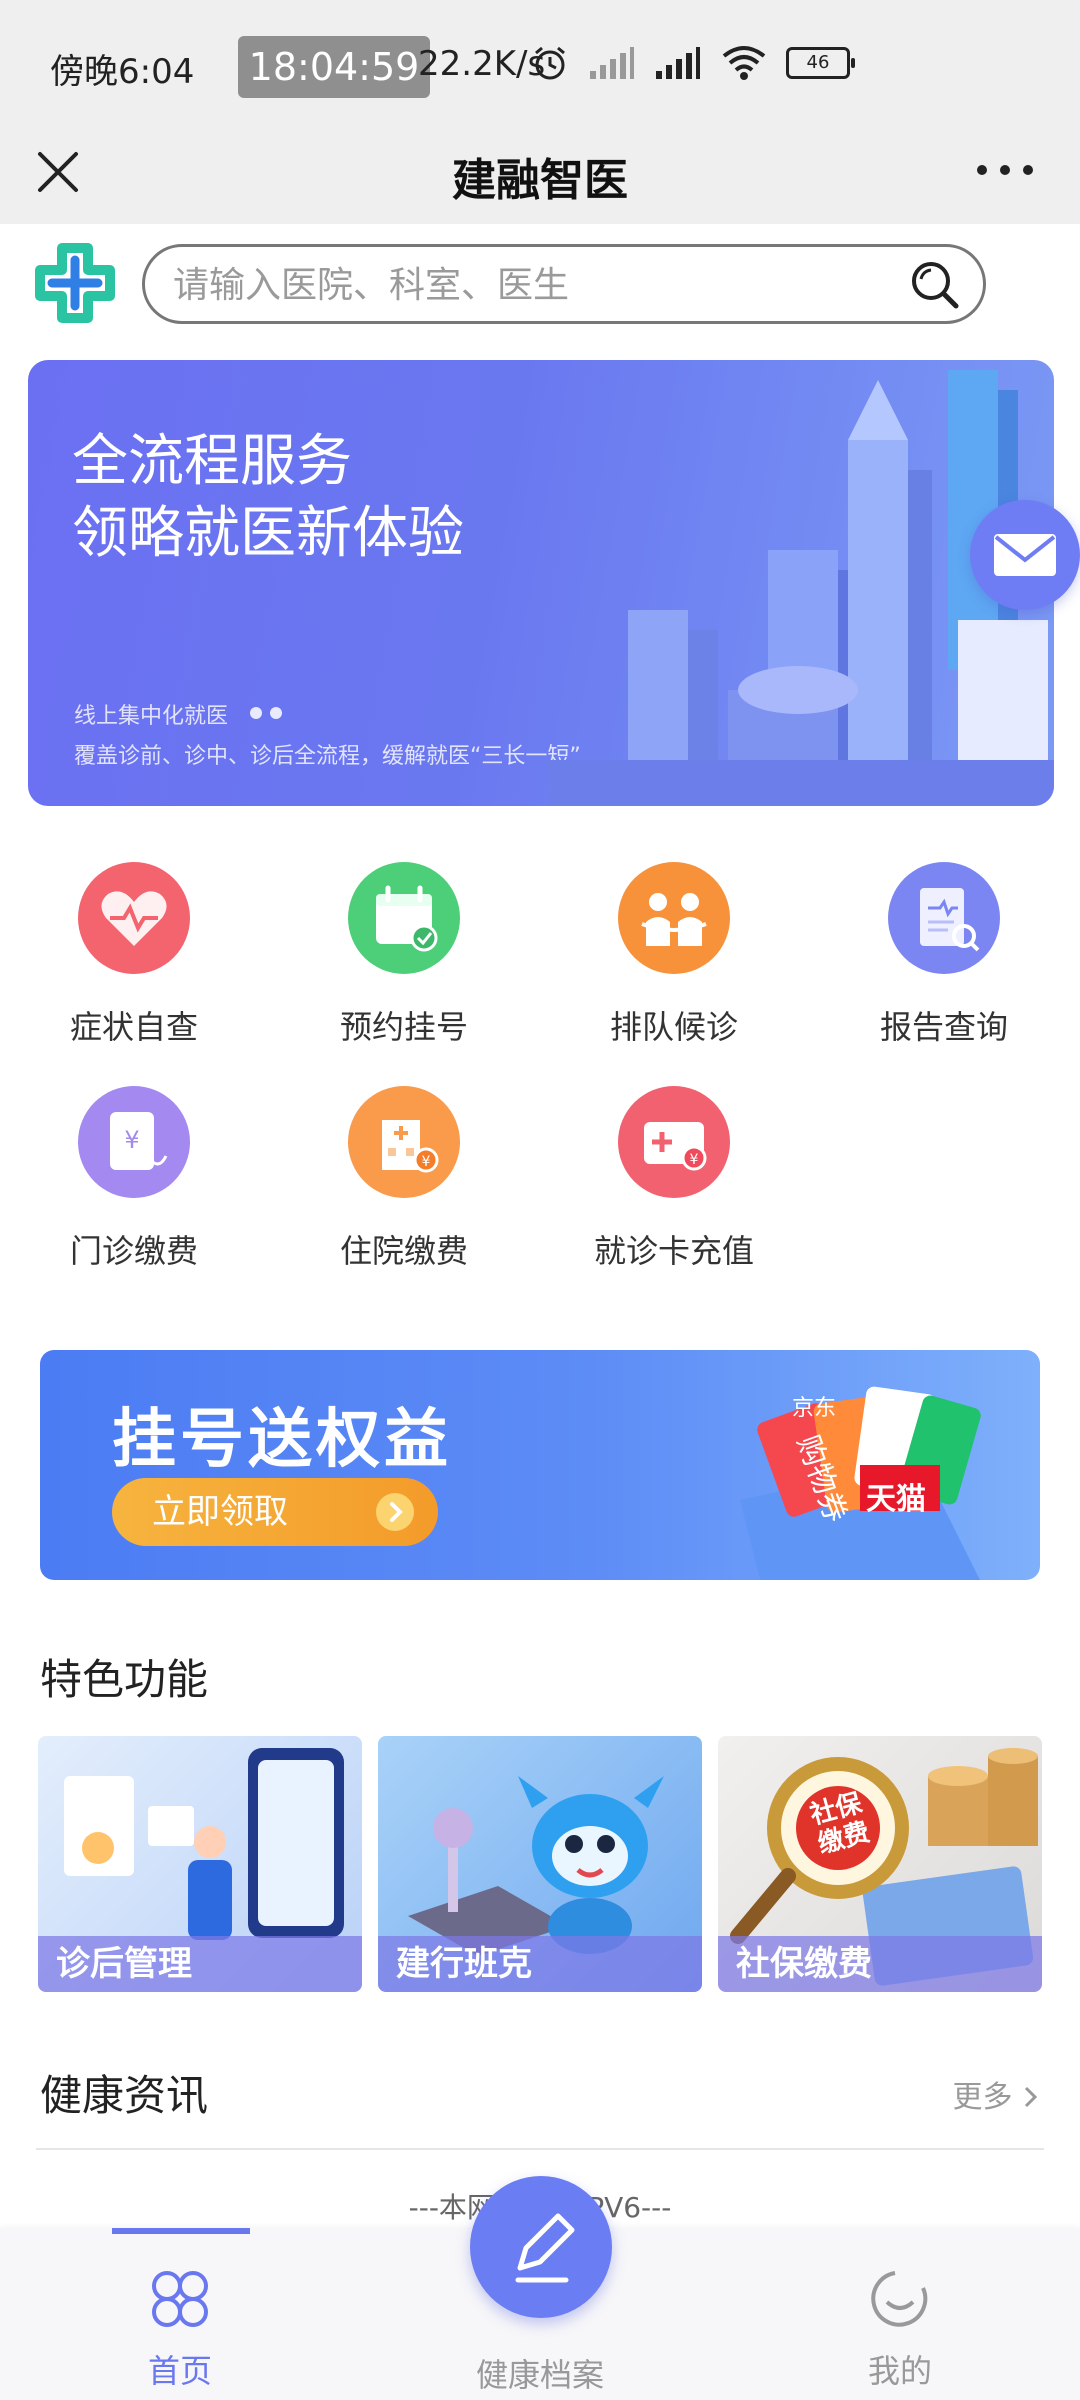 The width and height of the screenshot is (1080, 2400). I want to click on more-link: 更多, so click(996, 2094).